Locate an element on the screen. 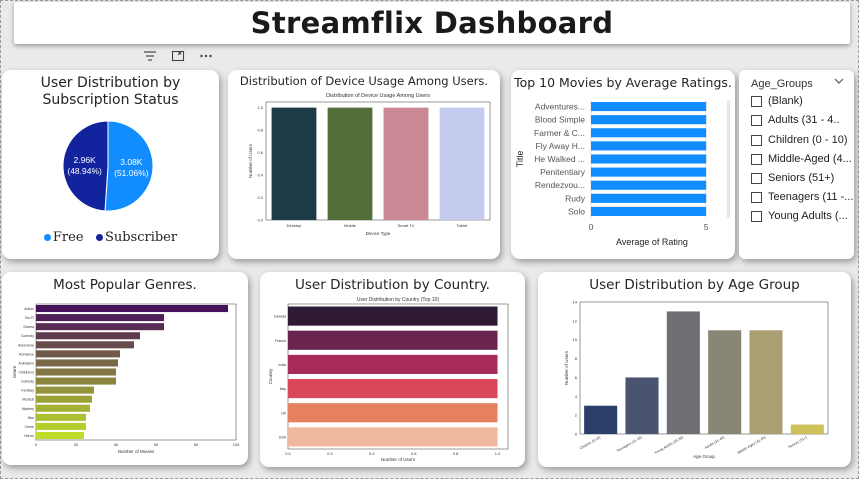 The height and width of the screenshot is (479, 859). genres-y-axis-label: Genre is located at coordinates (14, 371).